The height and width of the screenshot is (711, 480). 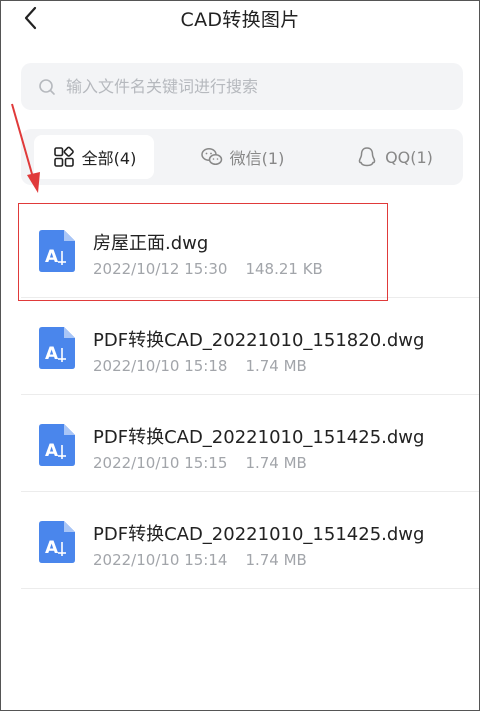 I want to click on highlight-box, so click(x=203, y=252).